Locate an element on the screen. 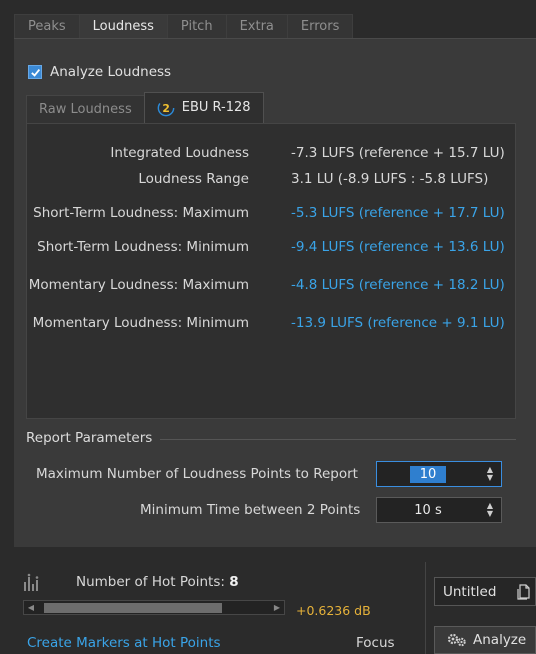  scroll-right-icon: ▶ is located at coordinates (277, 607).